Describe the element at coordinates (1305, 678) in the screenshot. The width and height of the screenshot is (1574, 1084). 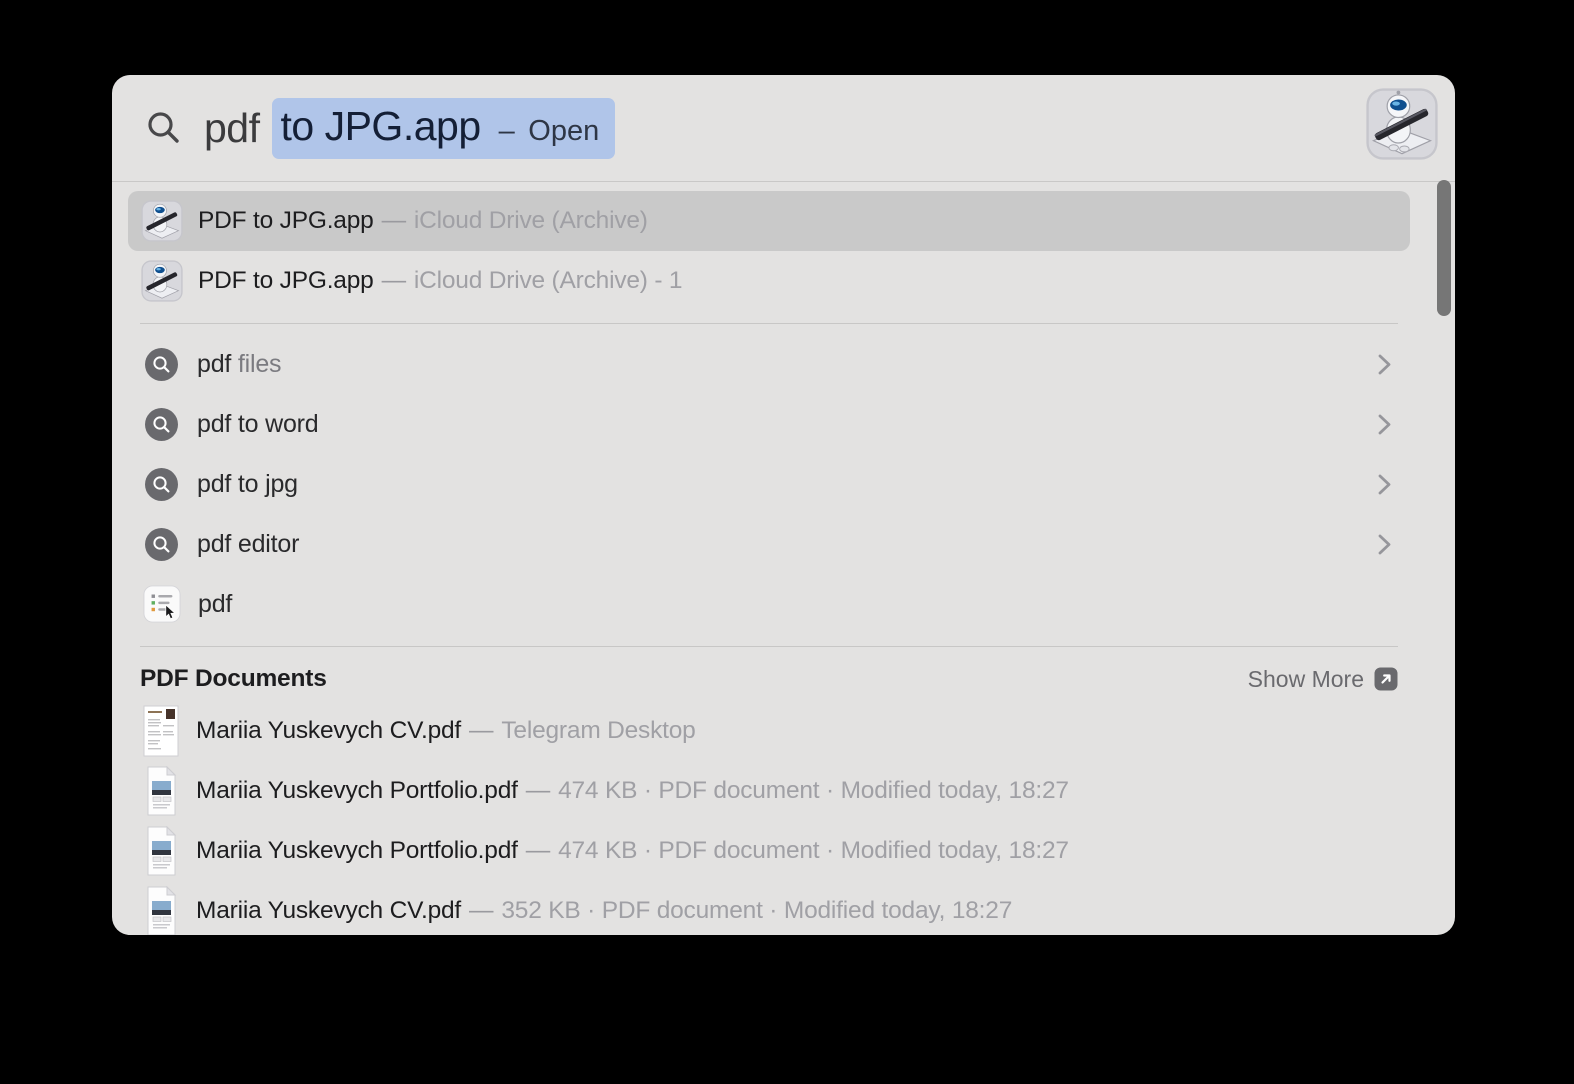
I see `show-more-label: Show More` at that location.